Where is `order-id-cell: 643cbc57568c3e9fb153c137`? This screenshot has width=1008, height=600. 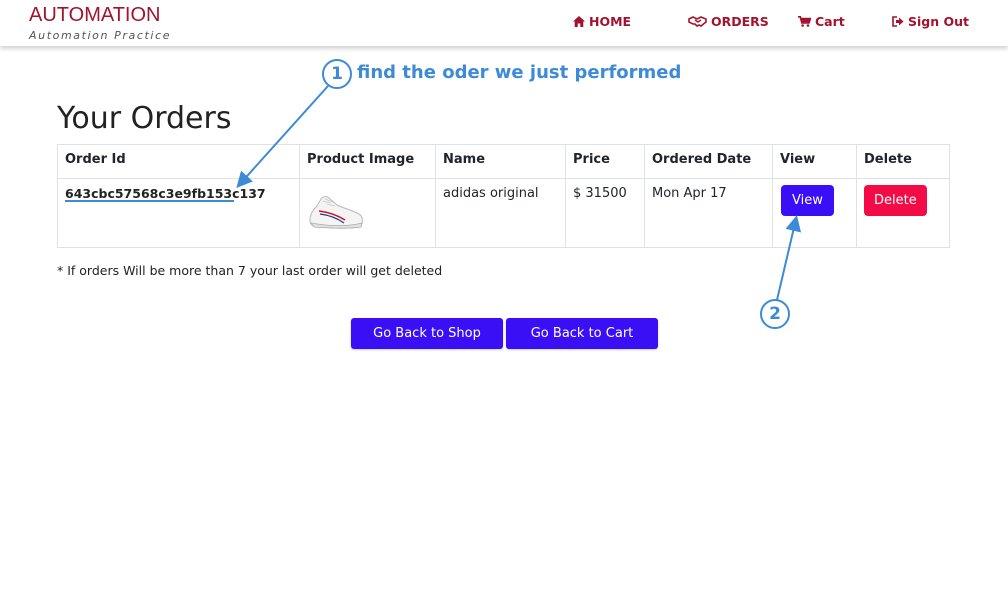
order-id-cell: 643cbc57568c3e9fb153c137 is located at coordinates (178, 213).